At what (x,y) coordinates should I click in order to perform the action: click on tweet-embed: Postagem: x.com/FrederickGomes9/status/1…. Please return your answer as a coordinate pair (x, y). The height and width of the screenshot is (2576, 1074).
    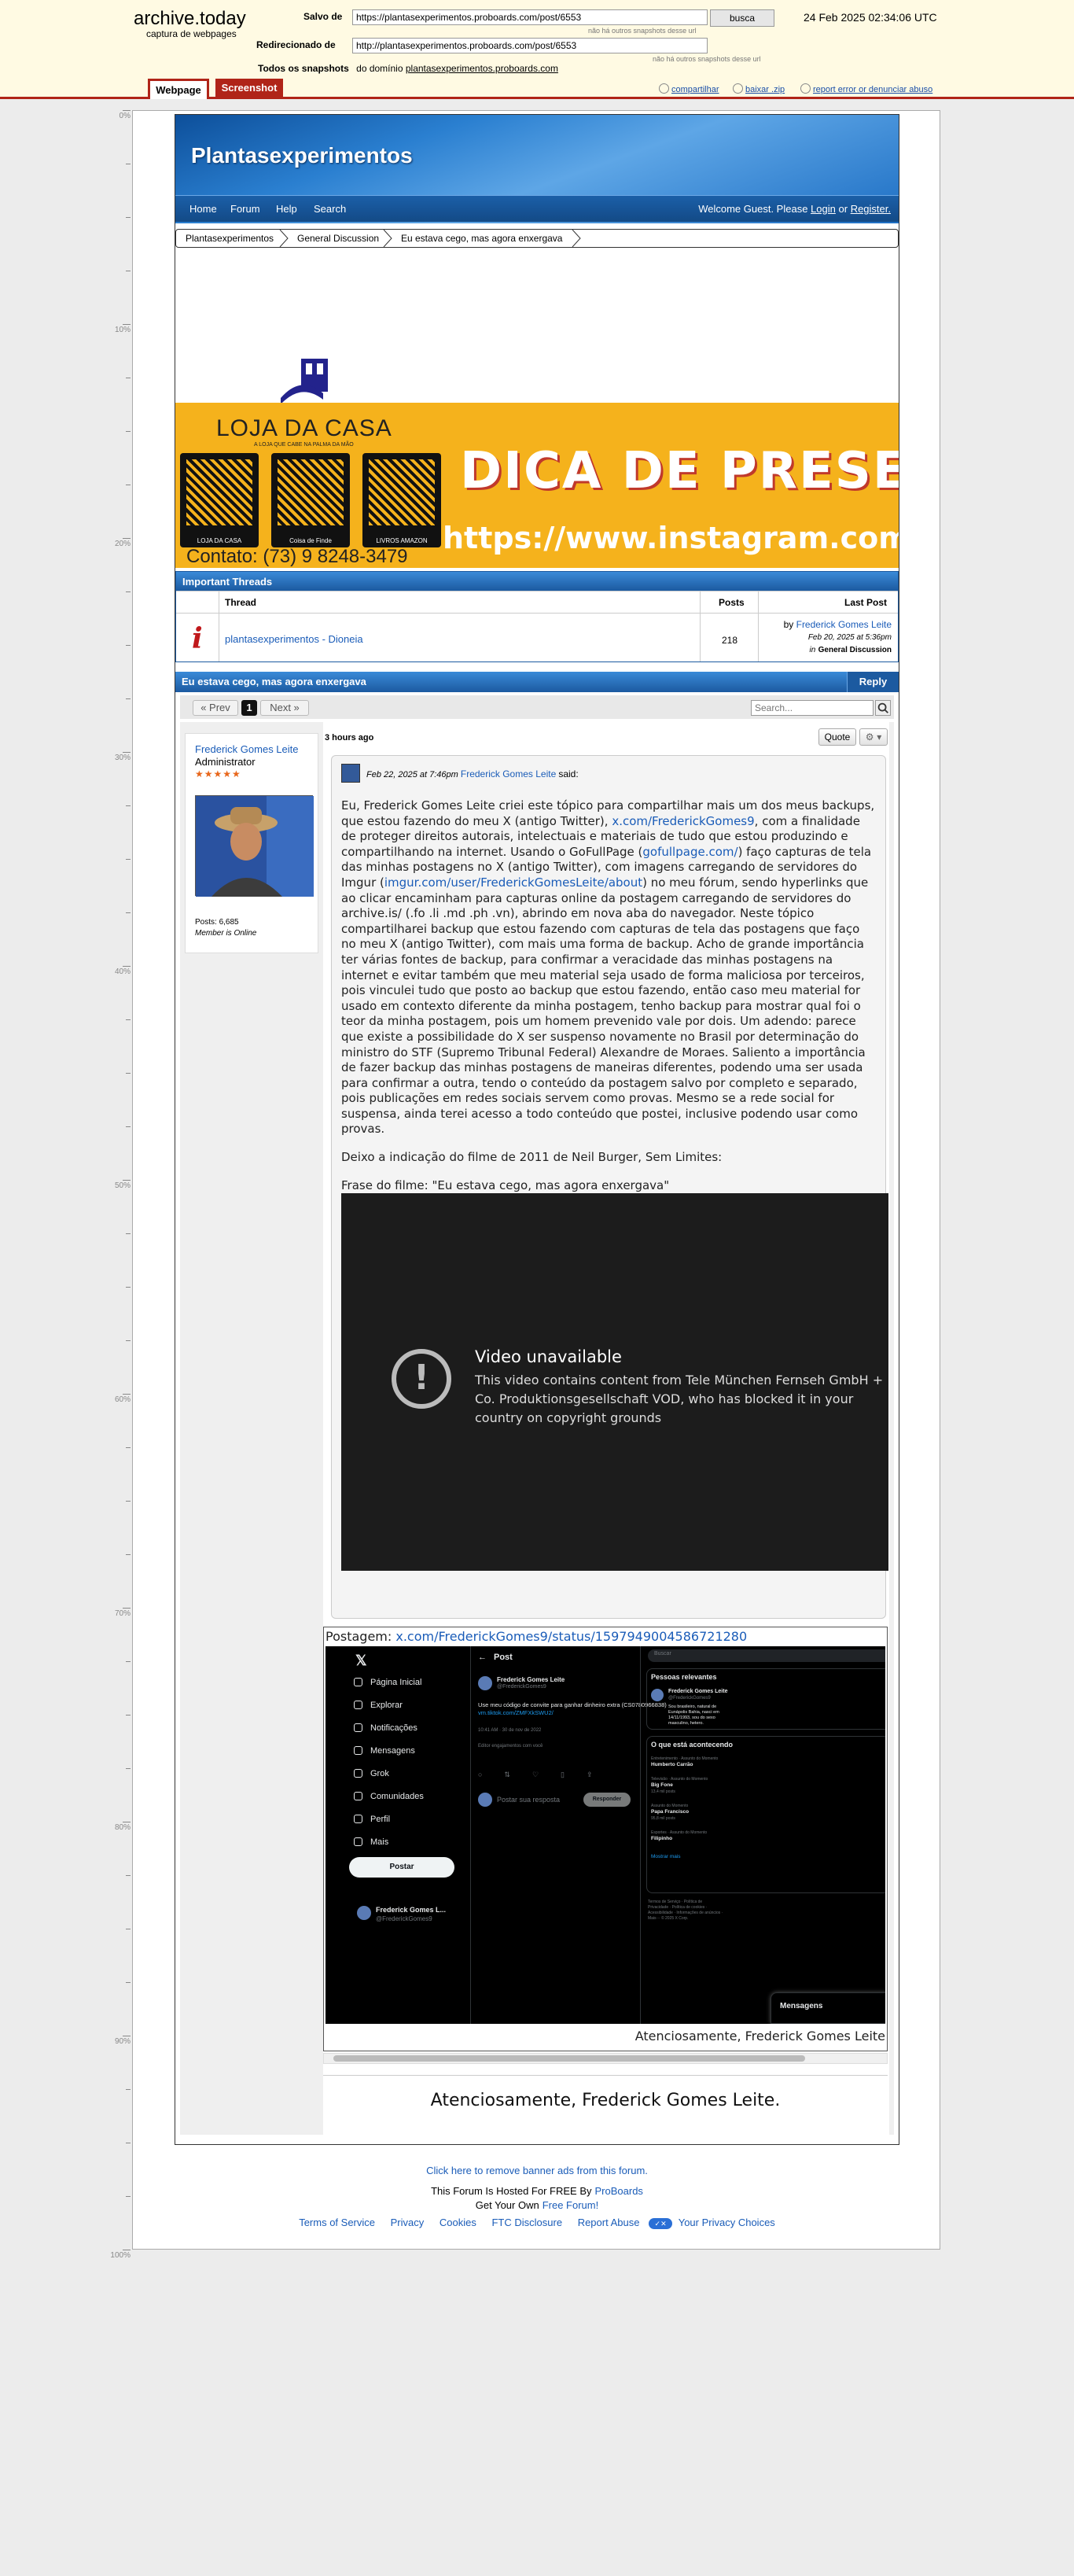
    Looking at the image, I should click on (606, 1839).